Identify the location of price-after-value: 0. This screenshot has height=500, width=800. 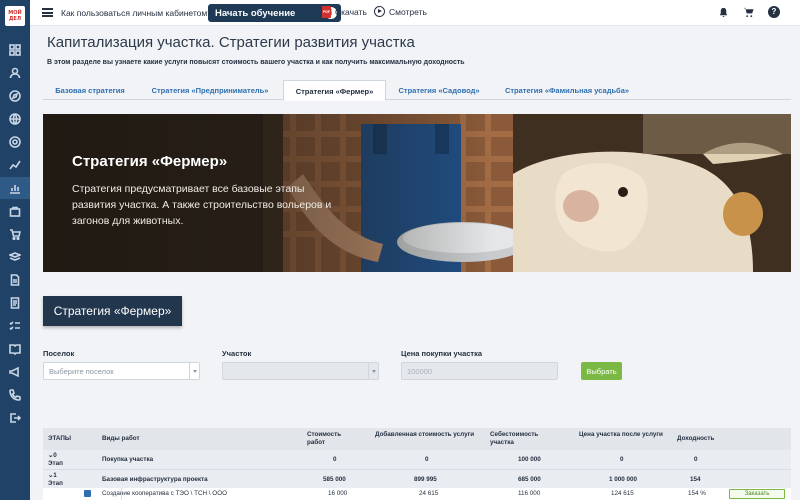
(622, 459).